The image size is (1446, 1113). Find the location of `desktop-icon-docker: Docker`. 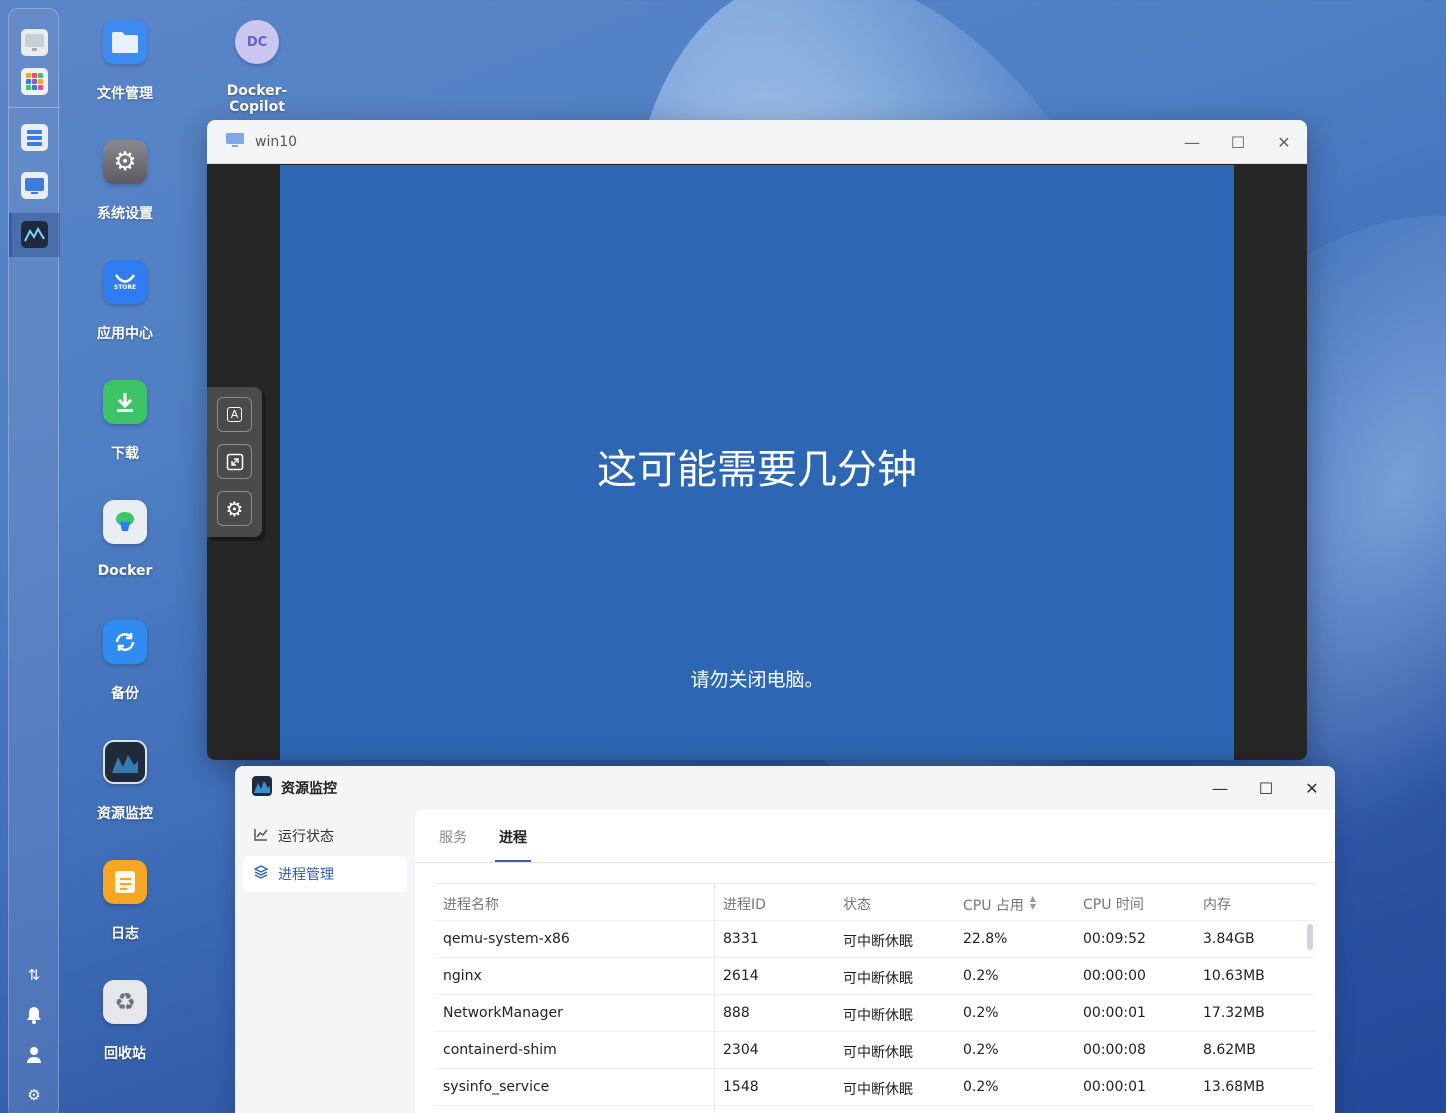

desktop-icon-docker: Docker is located at coordinates (125, 539).